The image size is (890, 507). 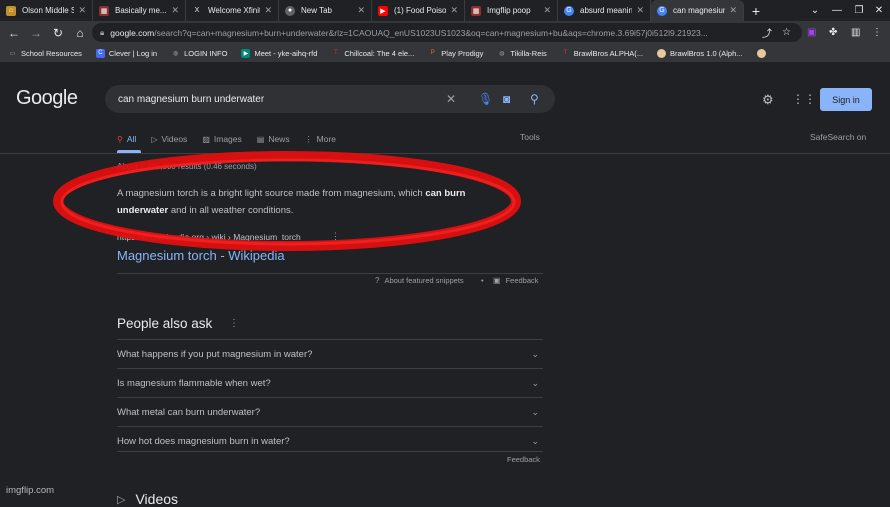 I want to click on home-icon: ⌂, so click(x=80, y=33).